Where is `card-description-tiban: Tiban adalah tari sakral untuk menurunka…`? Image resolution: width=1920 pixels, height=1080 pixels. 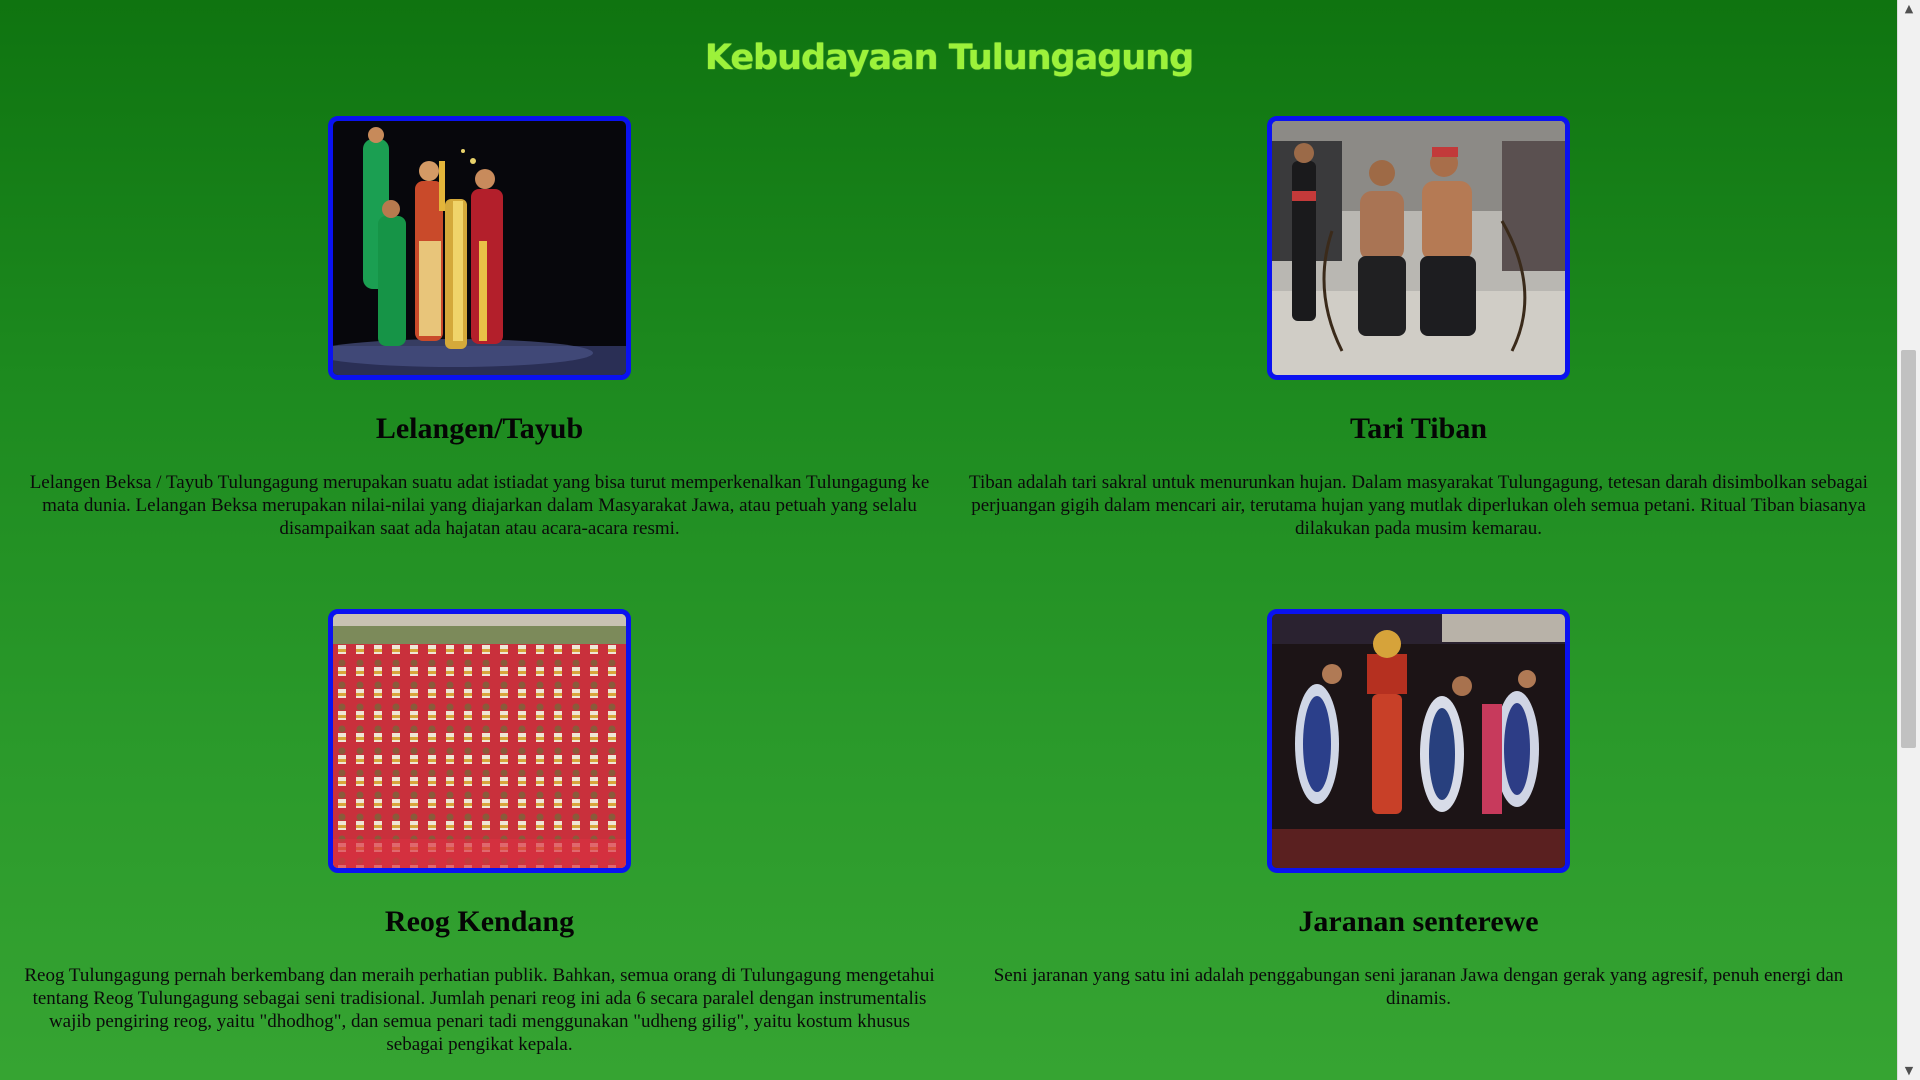 card-description-tiban: Tiban adalah tari sakral untuk menurunka… is located at coordinates (1418, 505).